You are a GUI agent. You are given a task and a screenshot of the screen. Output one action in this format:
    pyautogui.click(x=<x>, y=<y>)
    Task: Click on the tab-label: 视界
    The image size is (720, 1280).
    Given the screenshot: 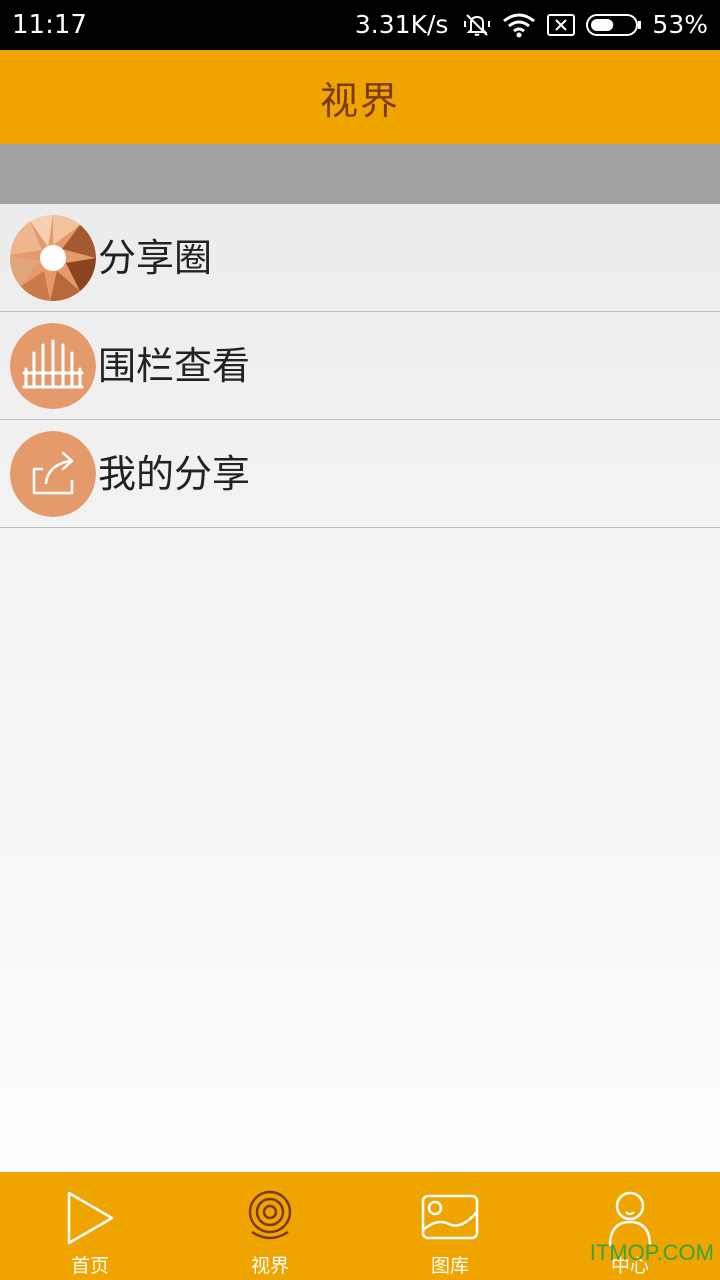 What is the action you would take?
    pyautogui.click(x=269, y=1266)
    